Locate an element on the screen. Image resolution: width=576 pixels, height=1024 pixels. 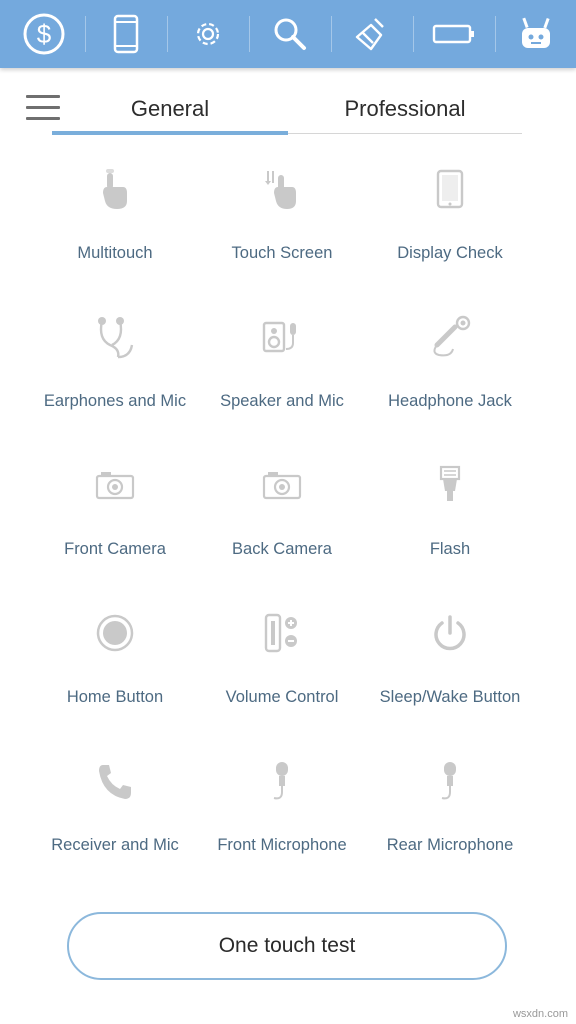
earphones-icon is located at coordinates (115, 337).